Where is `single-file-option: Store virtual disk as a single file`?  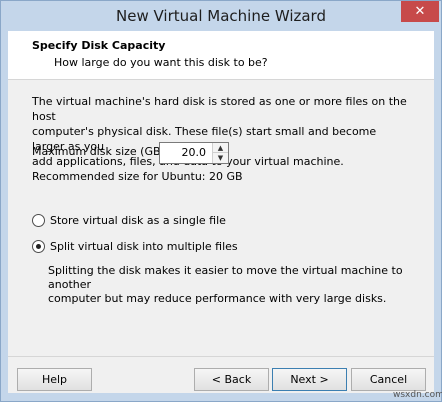 single-file-option: Store virtual disk as a single file is located at coordinates (129, 220).